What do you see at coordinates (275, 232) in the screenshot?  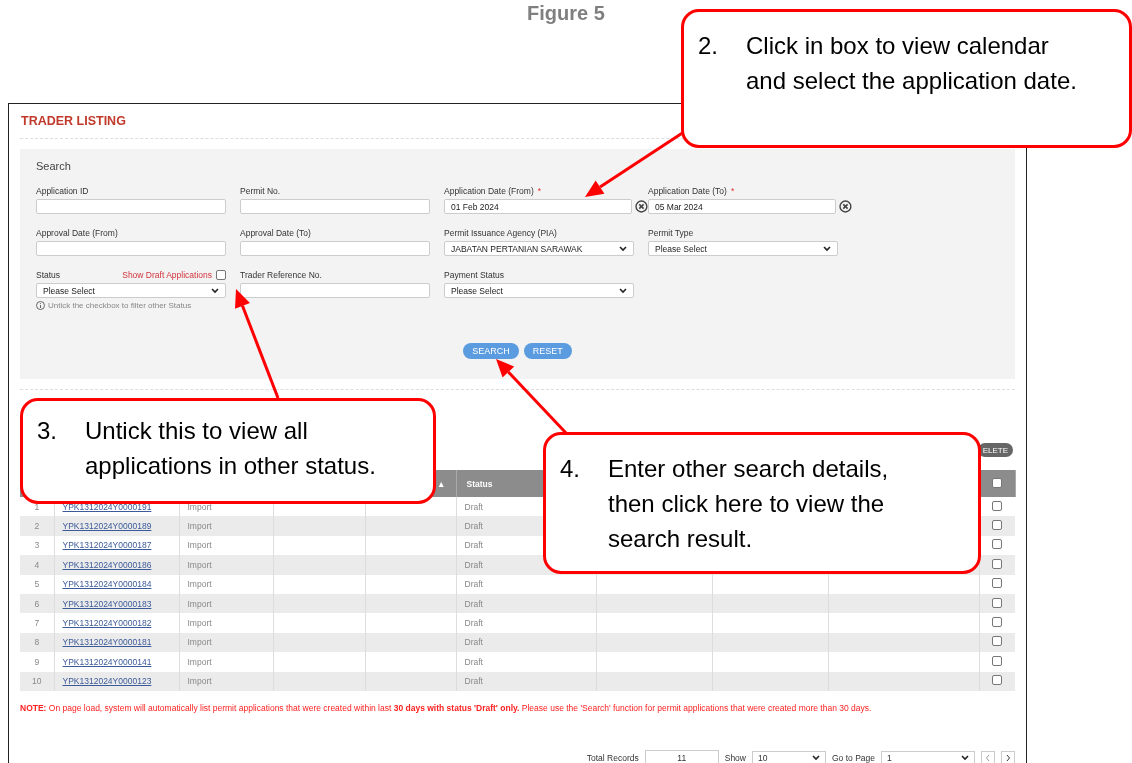 I see `field-label: Approval Date (To)` at bounding box center [275, 232].